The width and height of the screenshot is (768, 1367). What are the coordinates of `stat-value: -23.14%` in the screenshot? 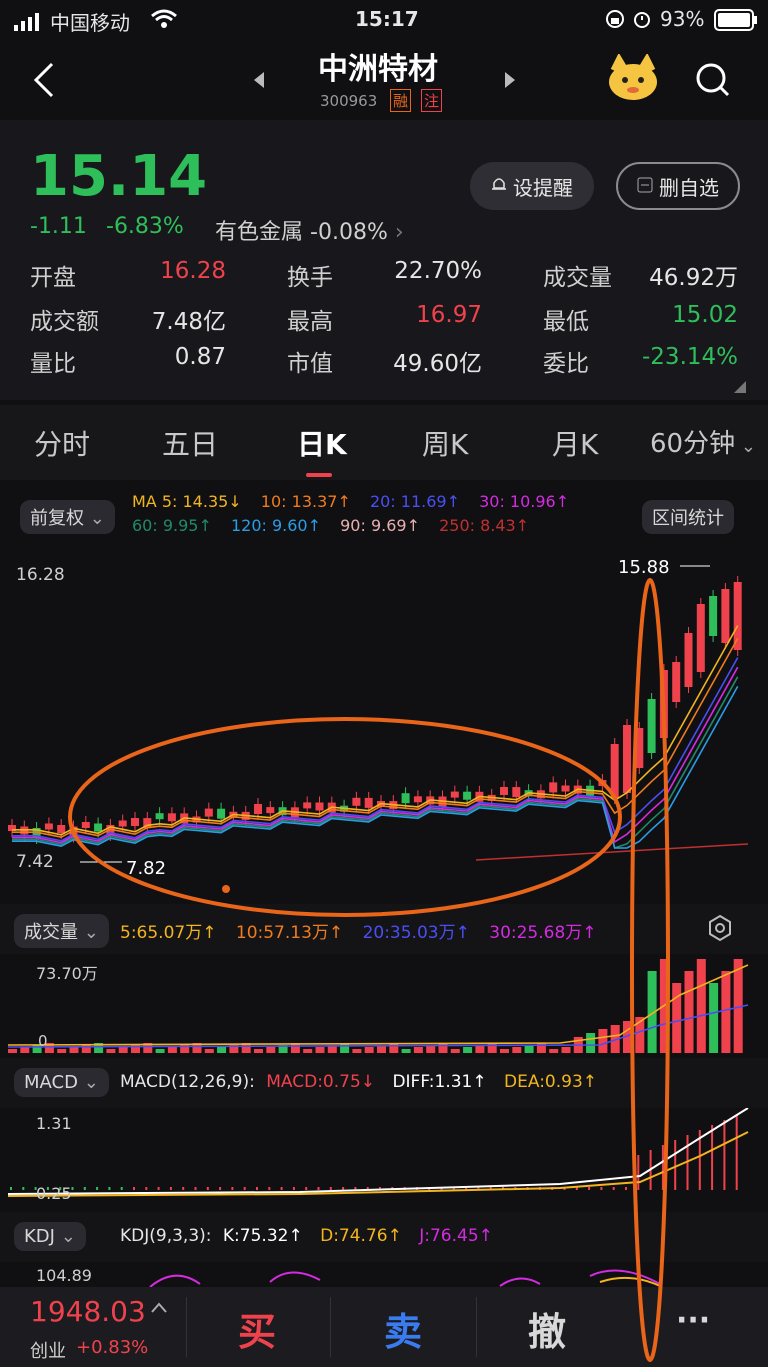 It's located at (690, 357).